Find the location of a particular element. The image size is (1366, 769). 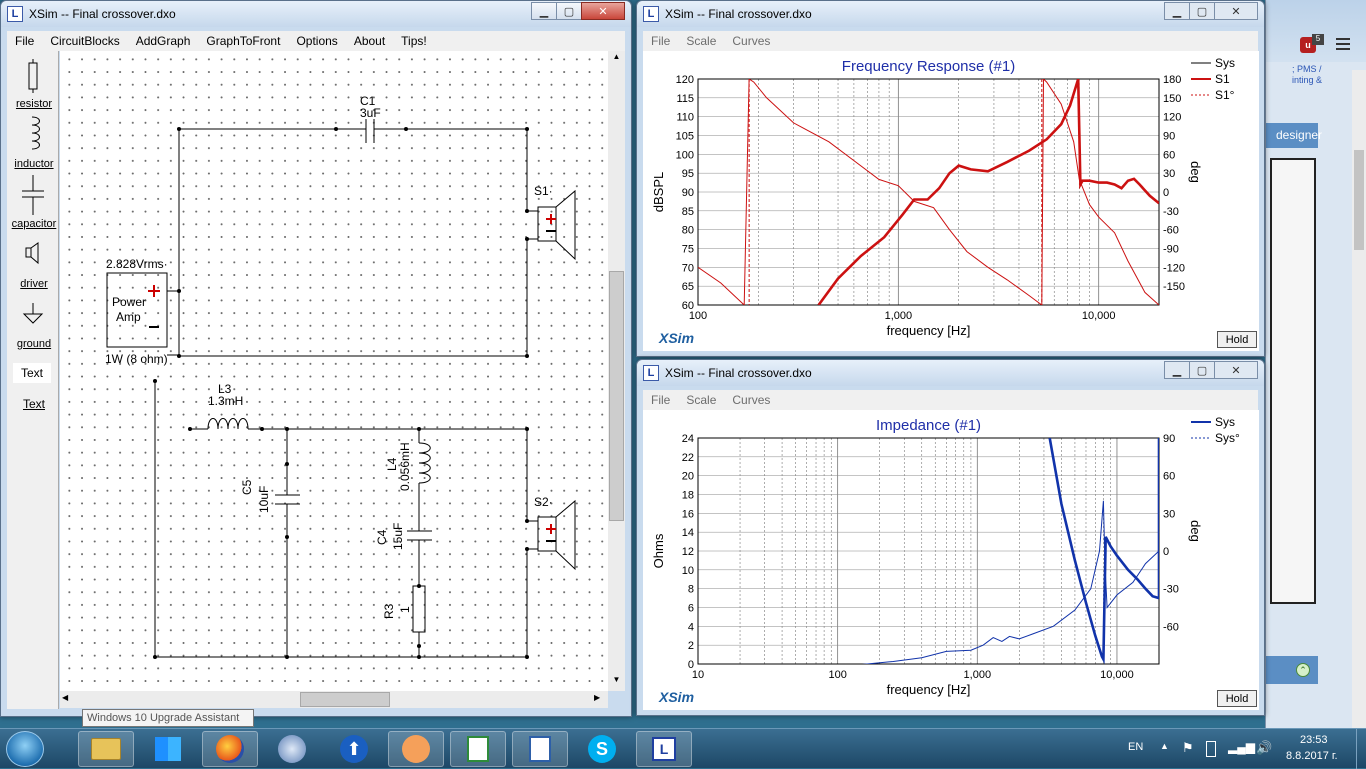

menu-icon is located at coordinates (1343, 44).